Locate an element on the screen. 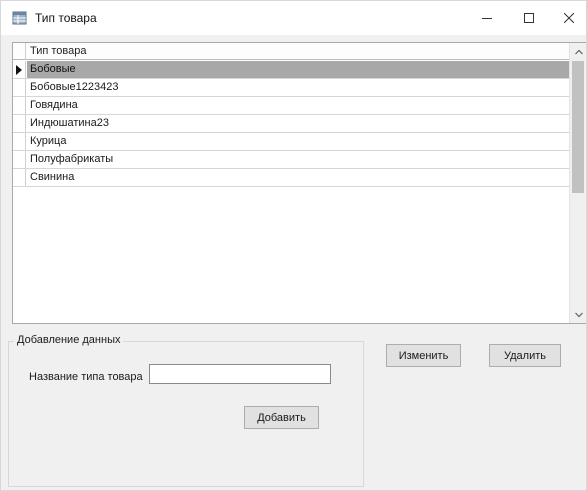 The image size is (587, 491). delete-button: Удалить is located at coordinates (525, 355).